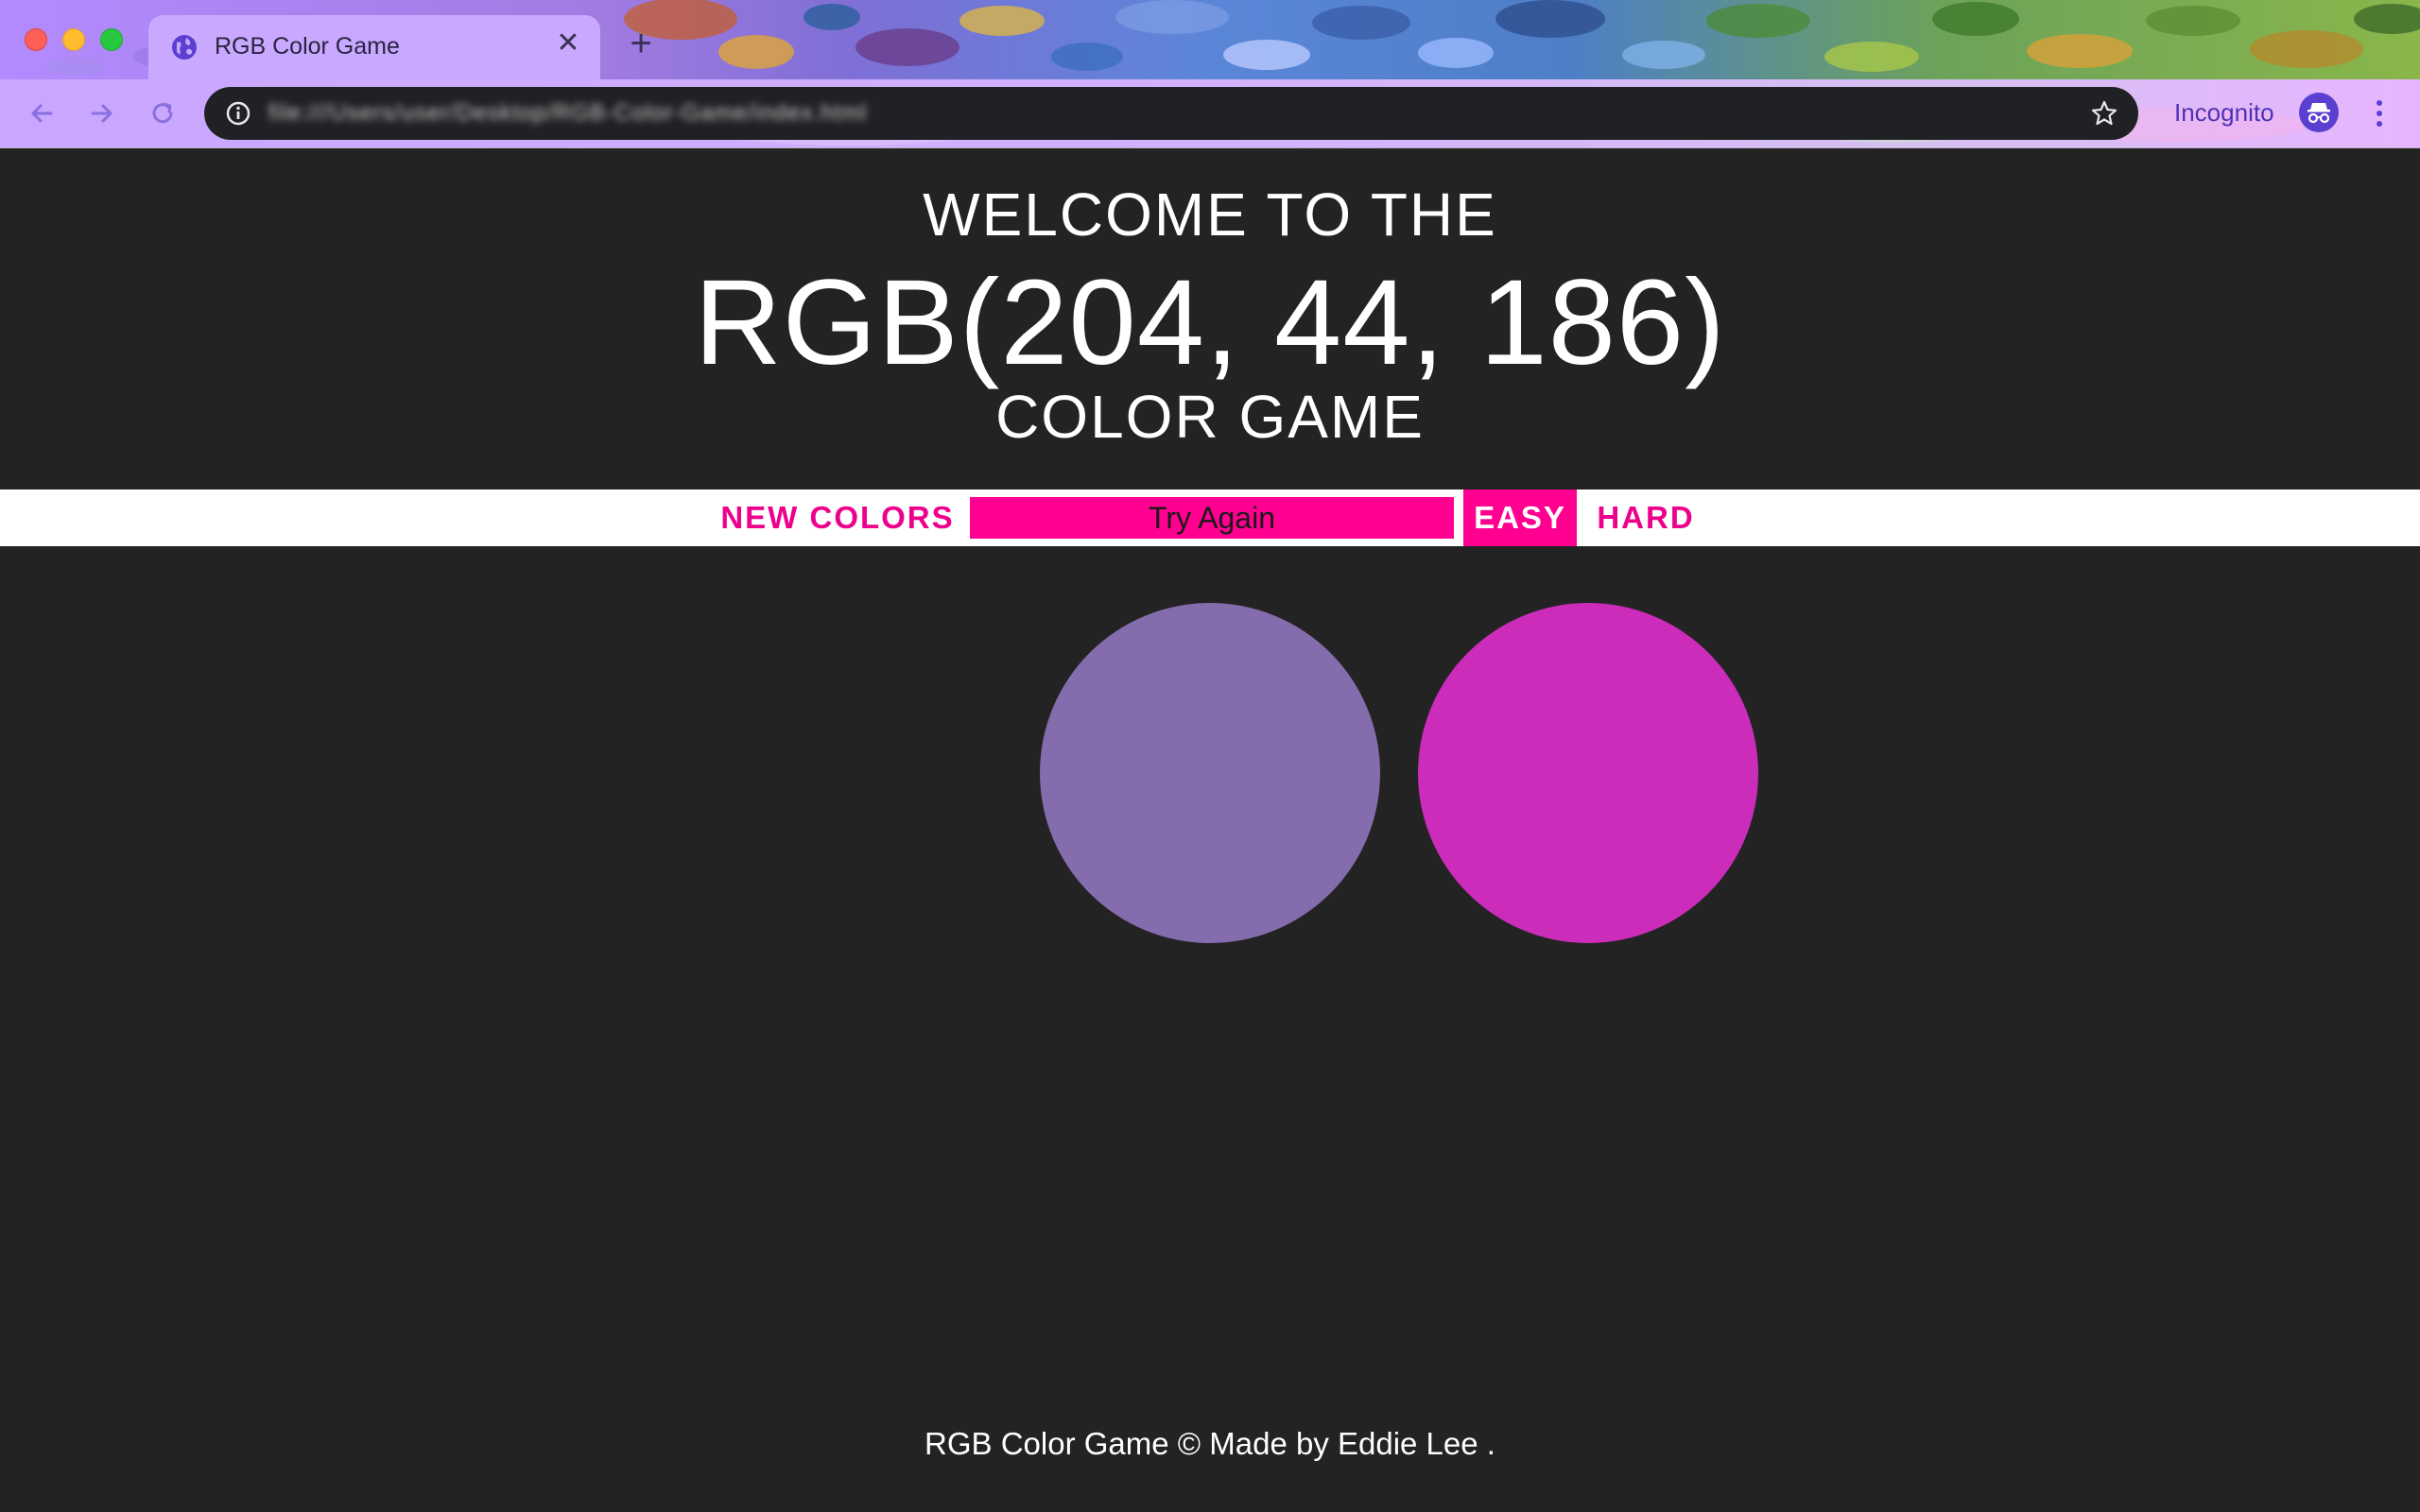  I want to click on kebab-menu-icon, so click(2380, 113).